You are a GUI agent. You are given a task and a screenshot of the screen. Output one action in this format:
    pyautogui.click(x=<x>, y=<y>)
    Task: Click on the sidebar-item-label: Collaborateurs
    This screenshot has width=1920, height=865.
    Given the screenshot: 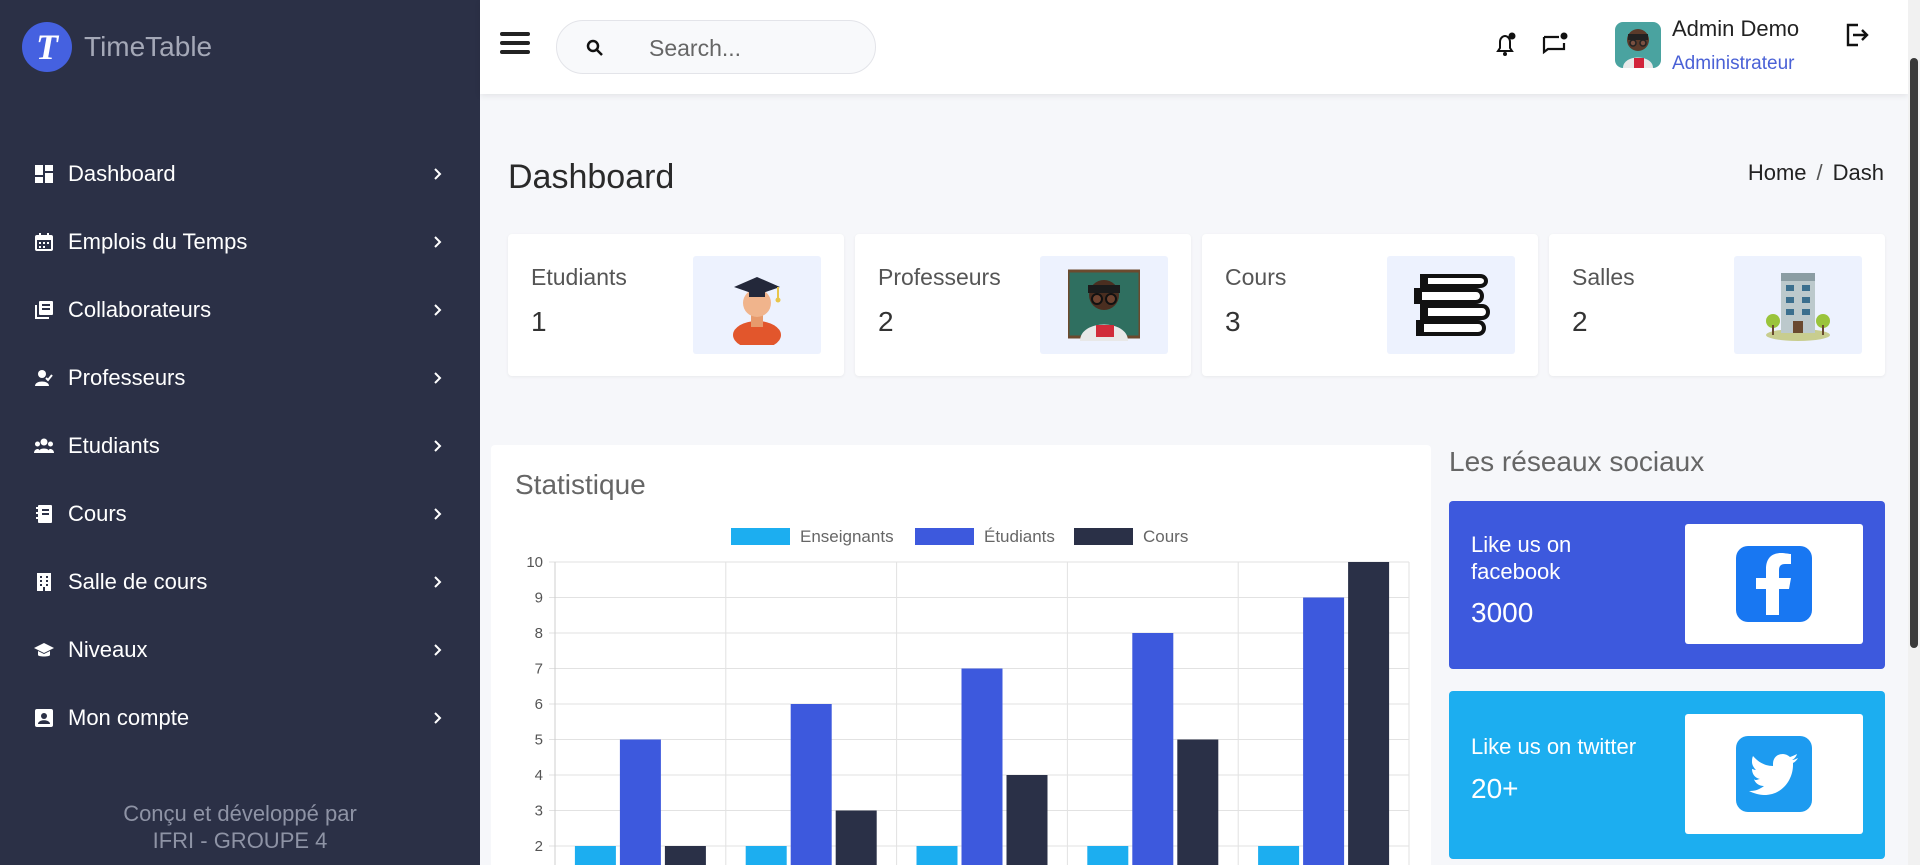 What is the action you would take?
    pyautogui.click(x=140, y=309)
    